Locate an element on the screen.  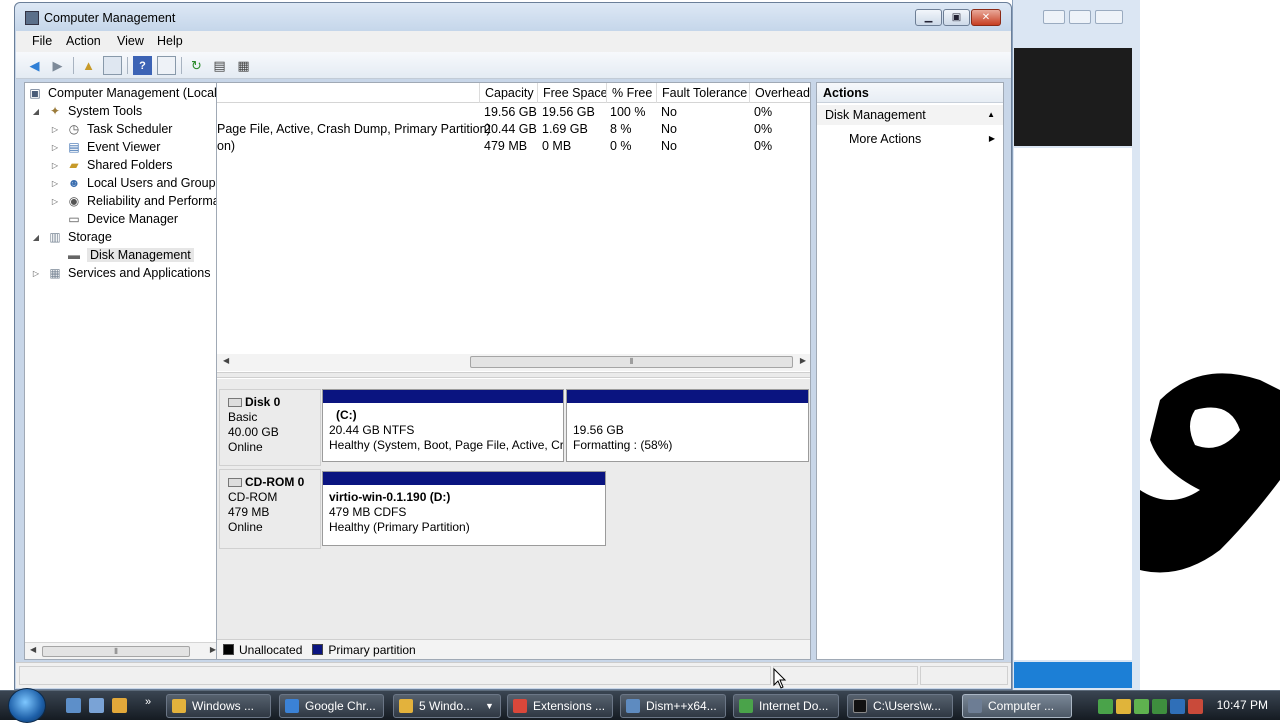
command-prompt-icon is located at coordinates (860, 706).